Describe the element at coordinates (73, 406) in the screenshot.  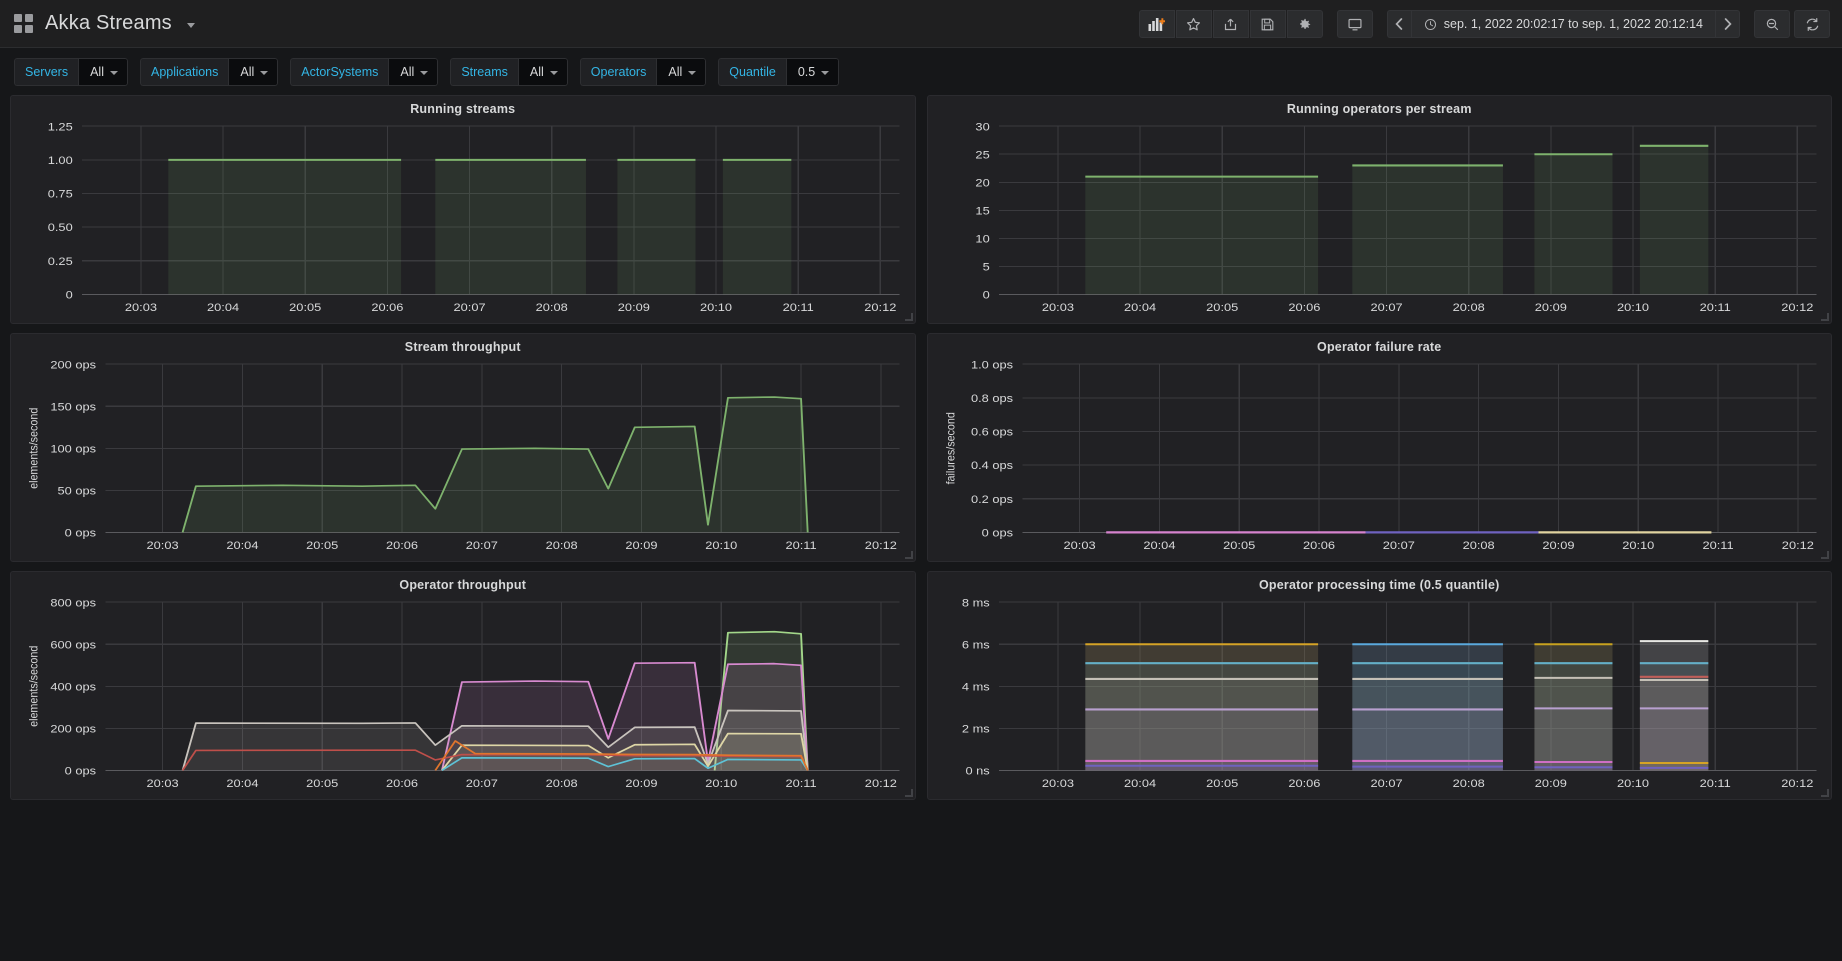
I see `y-axis-tick-label: 150 ops` at that location.